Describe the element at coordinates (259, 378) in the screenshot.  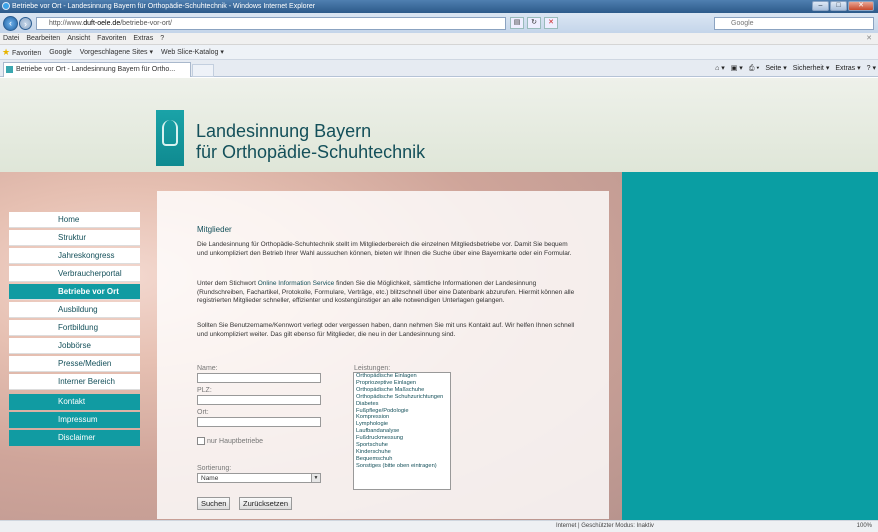
I see `name-field` at that location.